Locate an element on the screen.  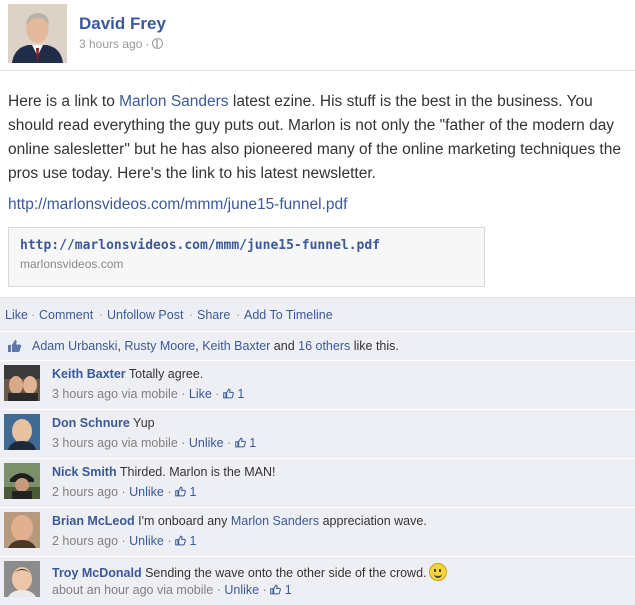
post-meta: 3 hours ago · is located at coordinates (121, 44).